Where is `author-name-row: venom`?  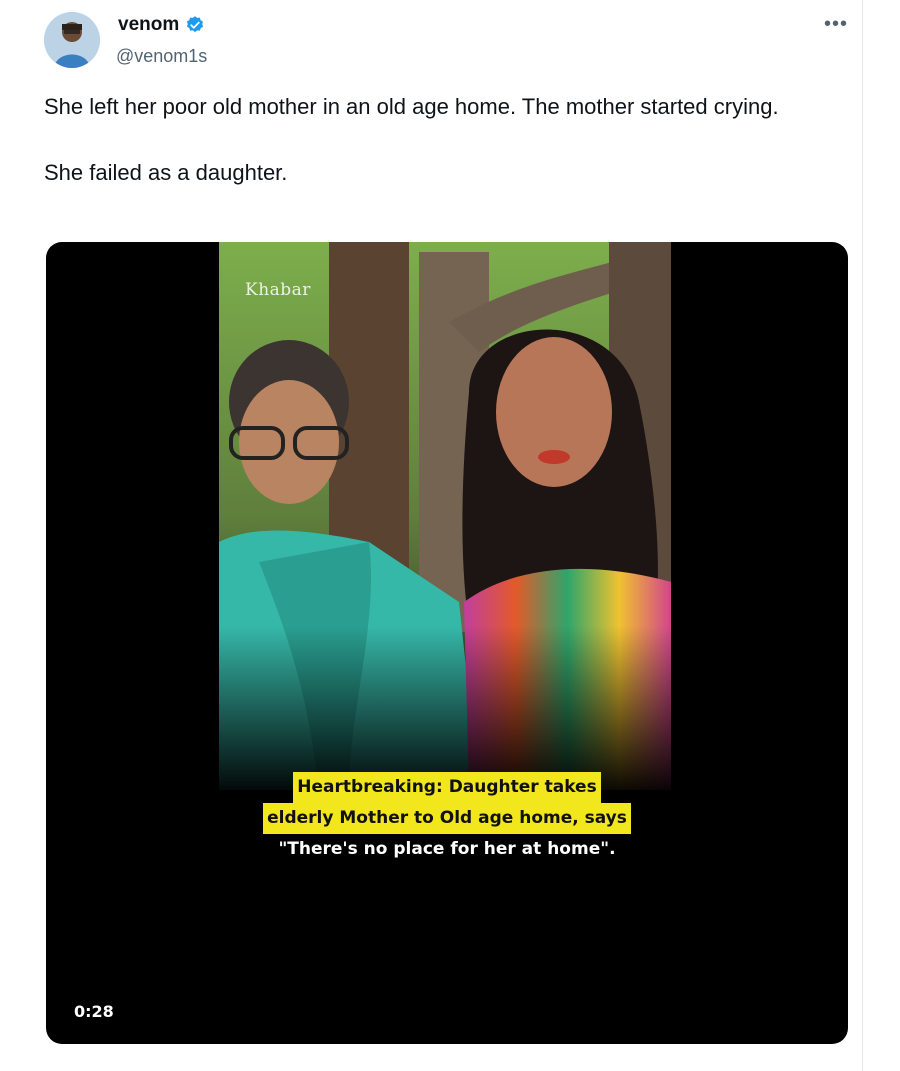 author-name-row: venom is located at coordinates (161, 25).